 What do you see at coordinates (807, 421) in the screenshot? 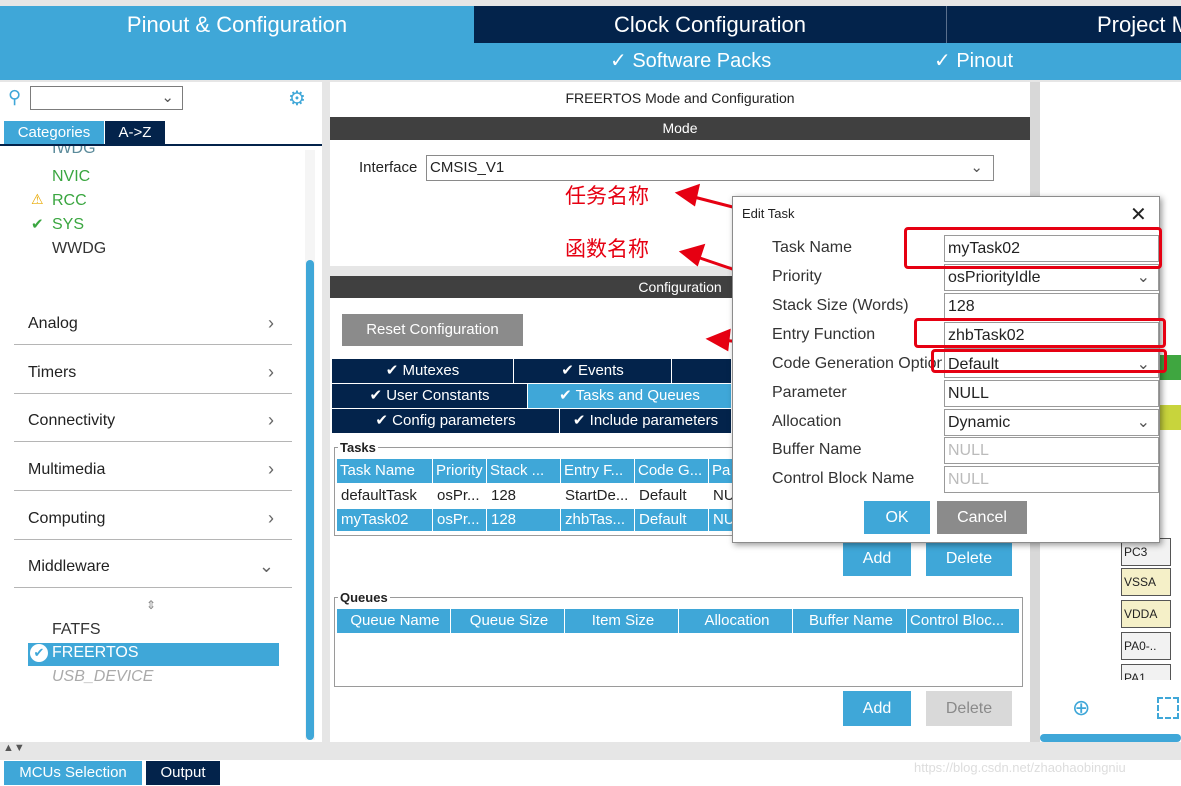
I see `label-allocation: Allocation` at bounding box center [807, 421].